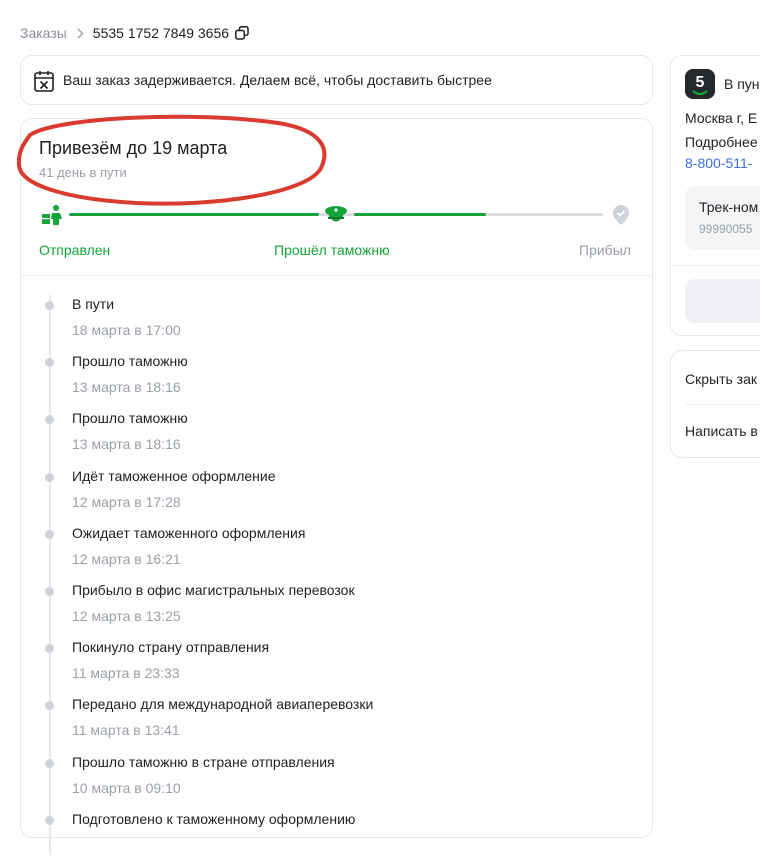 Image resolution: width=760 pixels, height=868 pixels. Describe the element at coordinates (715, 265) in the screenshot. I see `pickup-divider` at that location.